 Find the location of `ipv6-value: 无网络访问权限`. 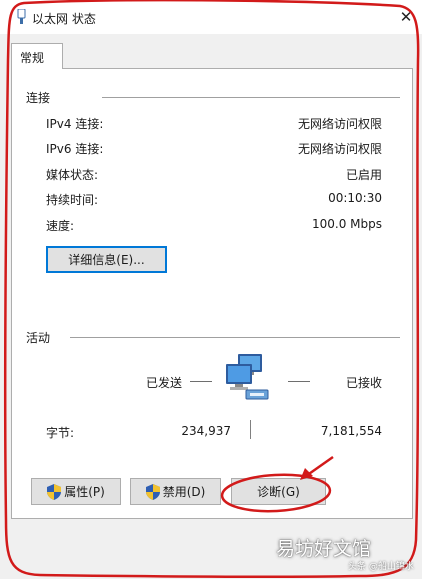

ipv6-value: 无网络访问权限 is located at coordinates (339, 149).